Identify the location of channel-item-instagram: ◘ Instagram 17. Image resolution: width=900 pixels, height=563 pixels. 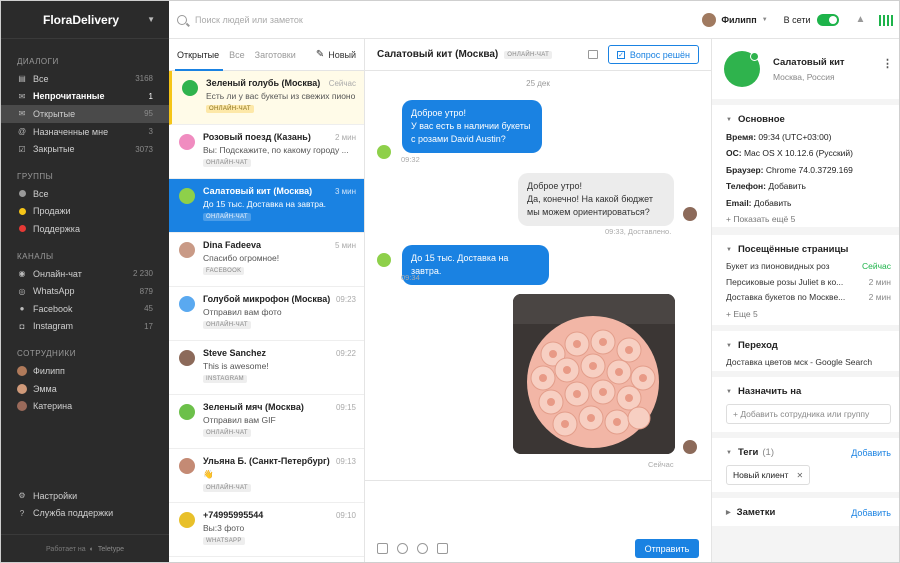
(85, 327).